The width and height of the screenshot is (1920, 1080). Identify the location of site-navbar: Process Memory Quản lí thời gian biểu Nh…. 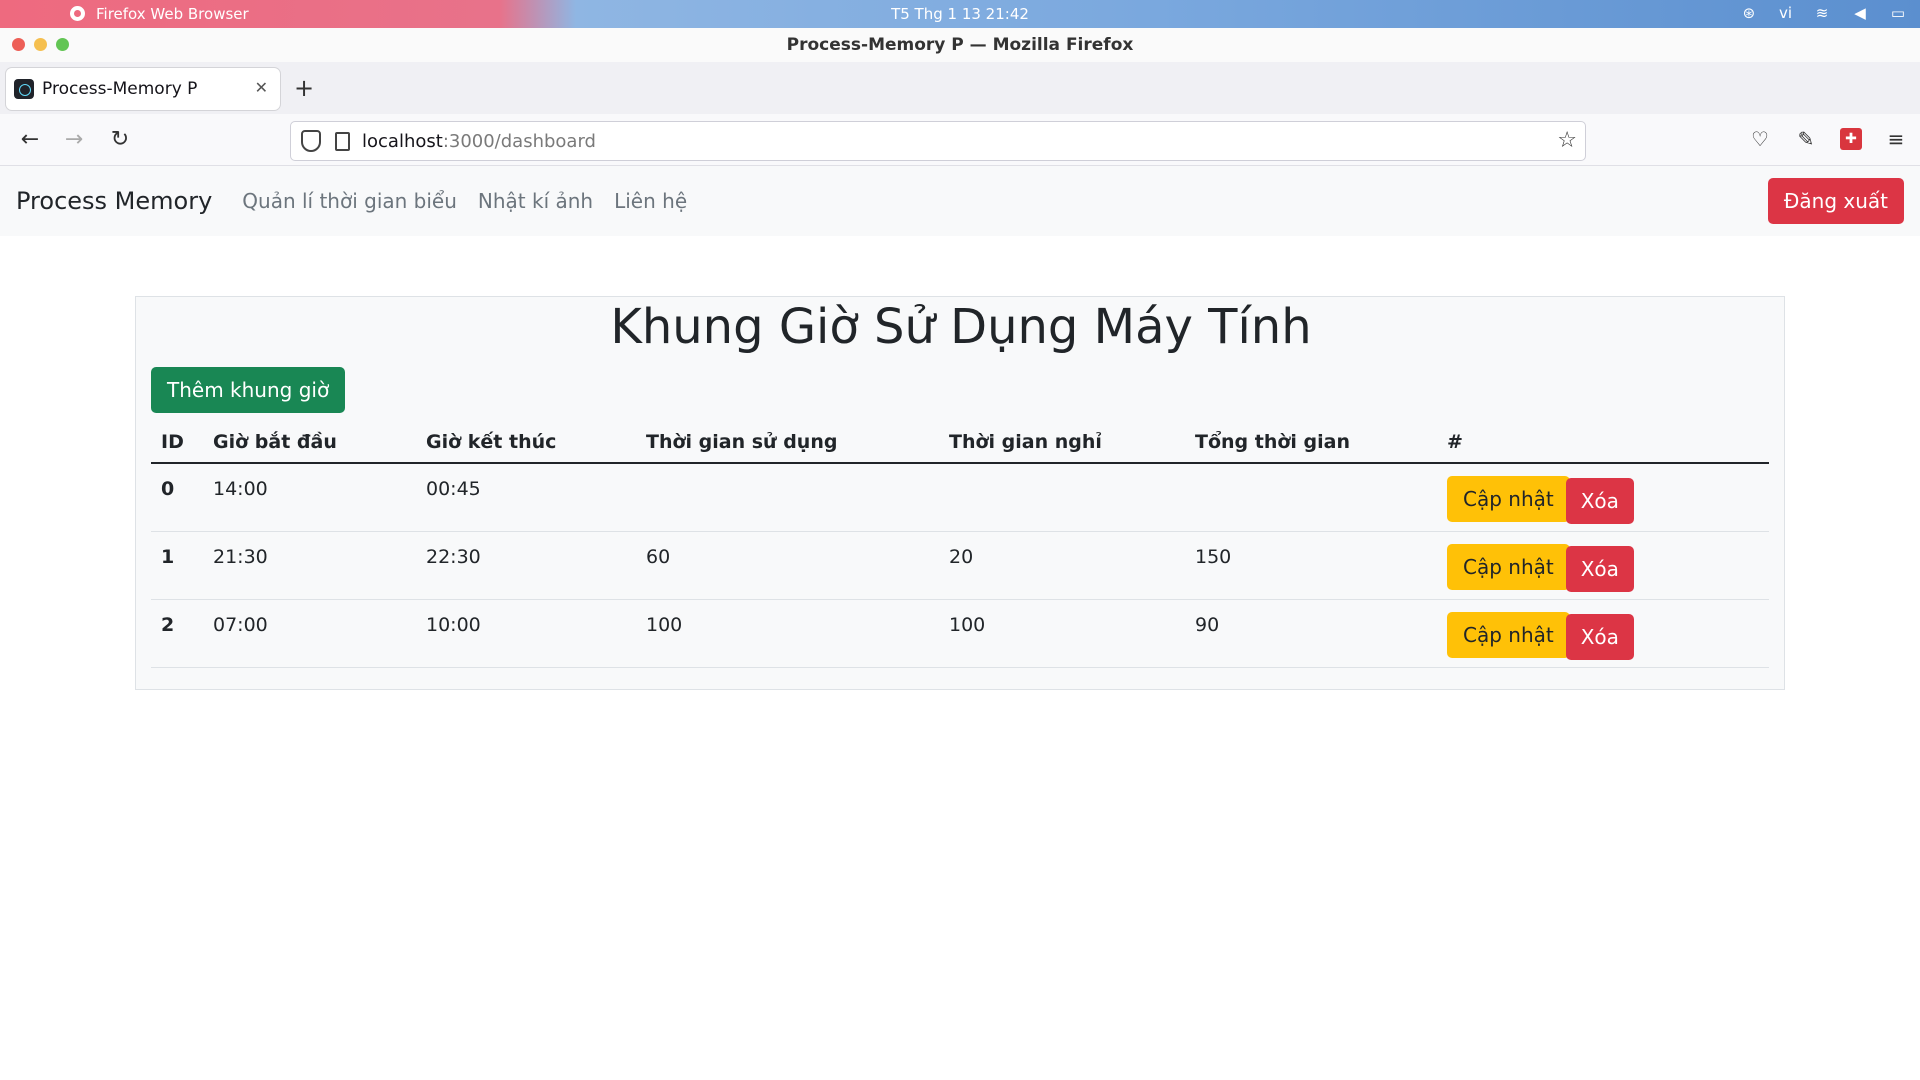
(960, 201).